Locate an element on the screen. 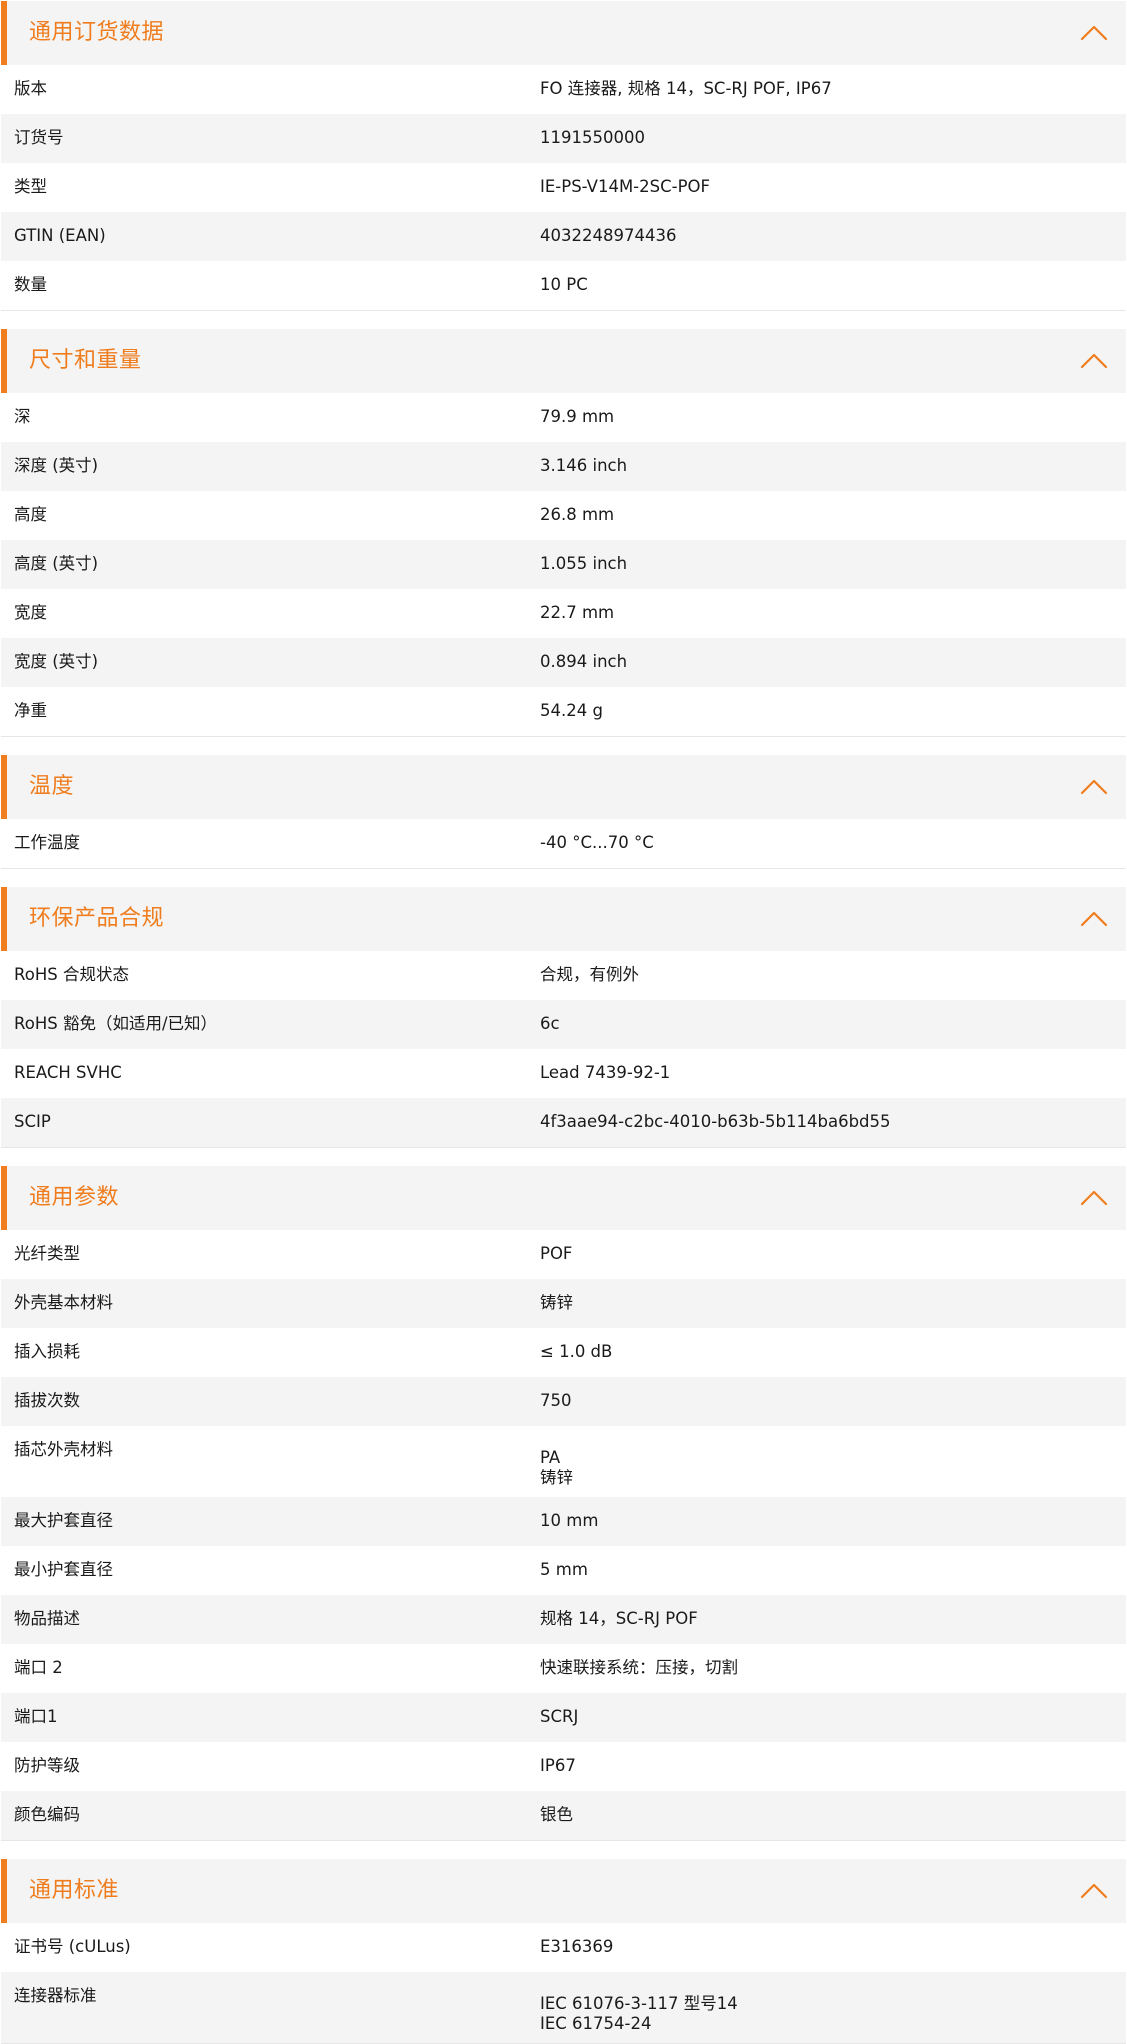 The image size is (1127, 2044). spec-value: 4032248974436 is located at coordinates (833, 236).